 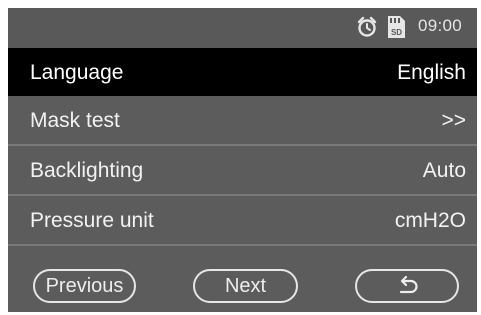 I want to click on menu-item-language: Language English, so click(x=242, y=72).